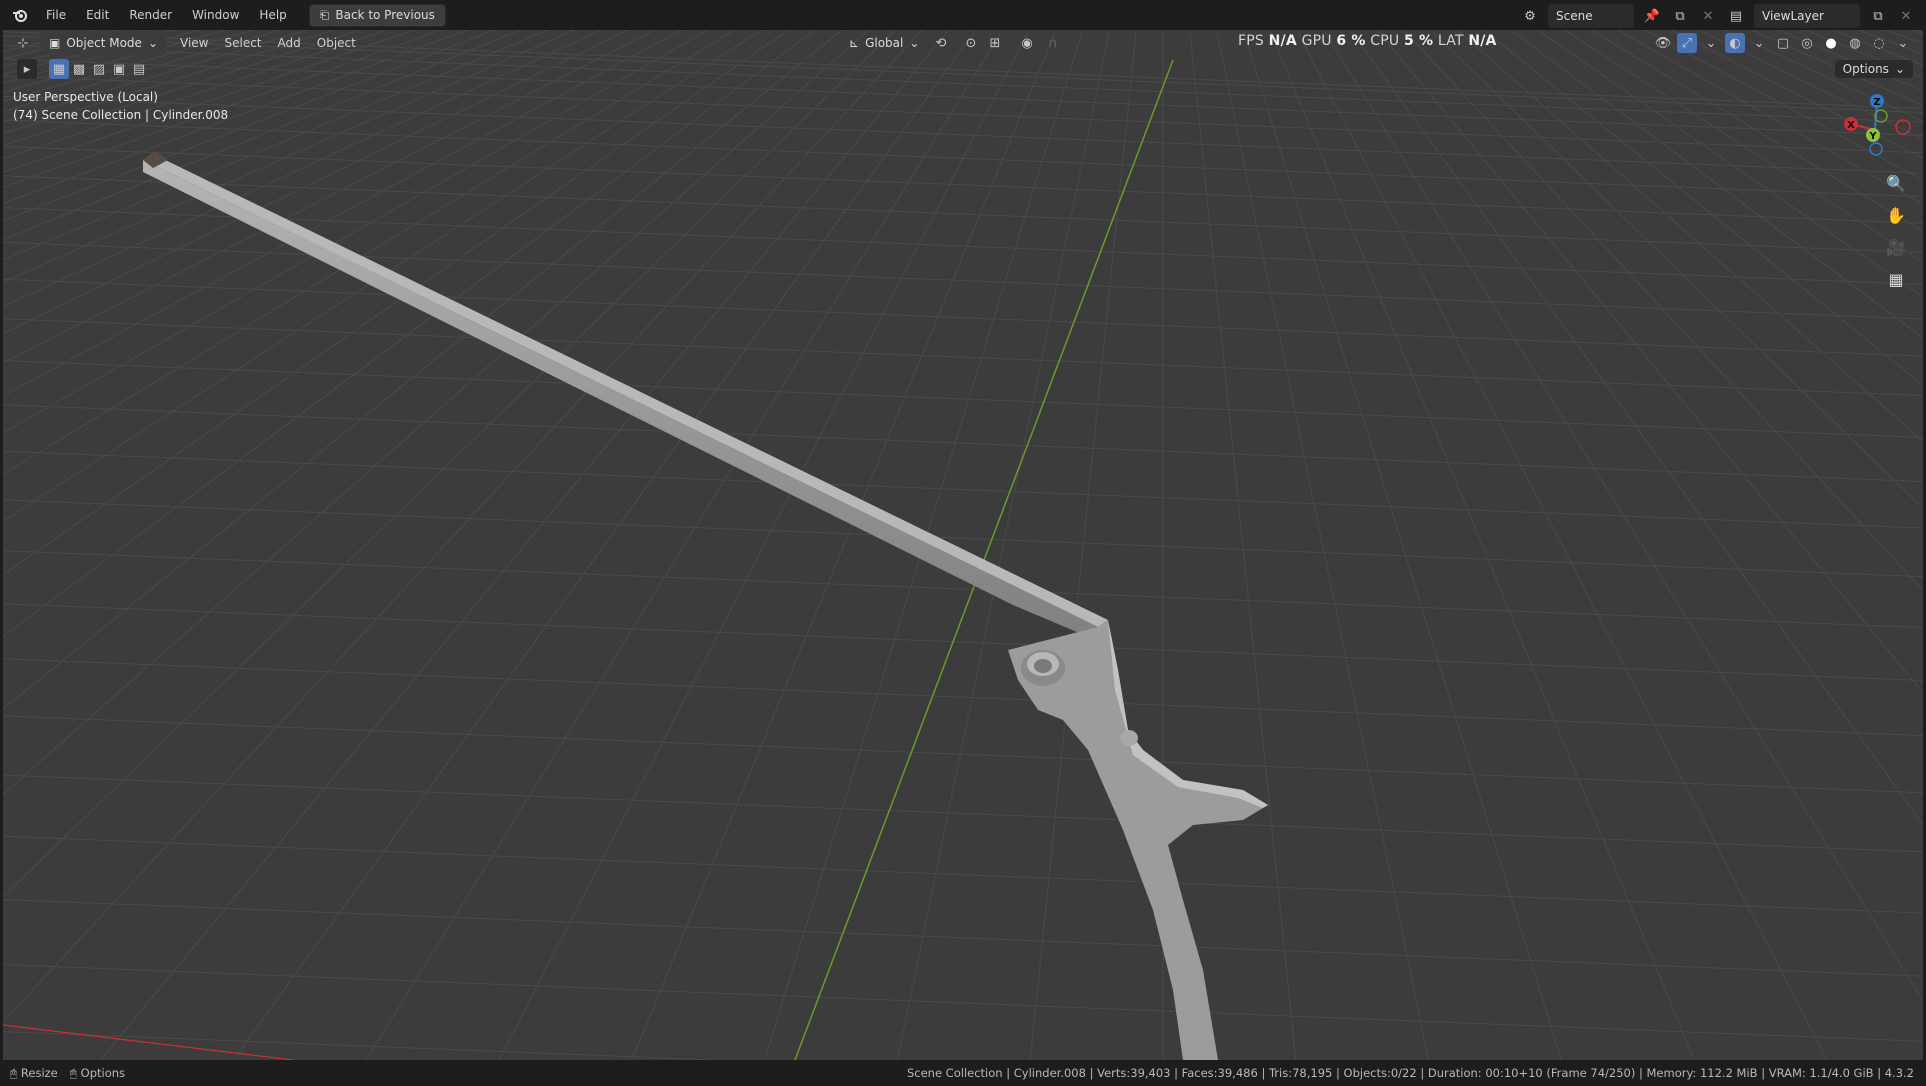 The image size is (1926, 1086). I want to click on wireframe-shading-icon: ◎, so click(1807, 43).